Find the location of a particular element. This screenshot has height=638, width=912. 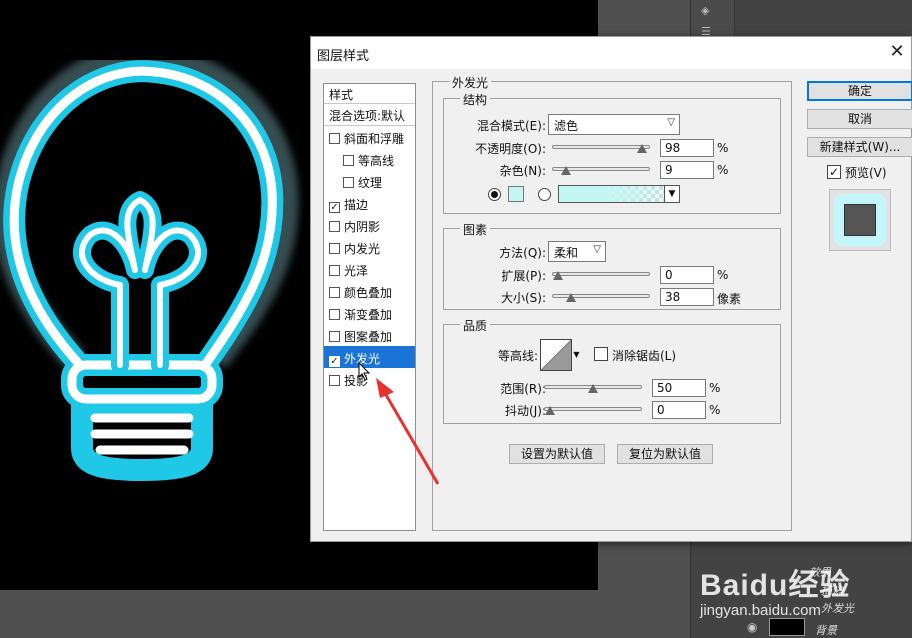

arrow-head is located at coordinates (385, 388).